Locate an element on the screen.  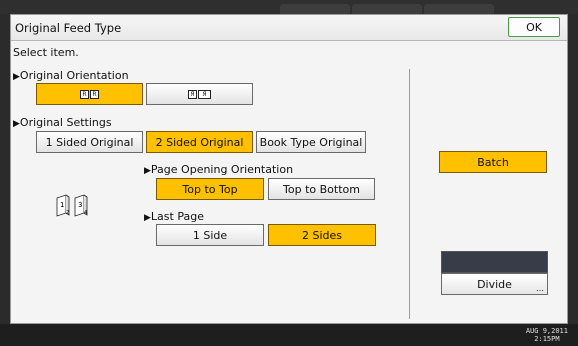
two-sided-original-button: 2 Sided Original is located at coordinates (199, 142).